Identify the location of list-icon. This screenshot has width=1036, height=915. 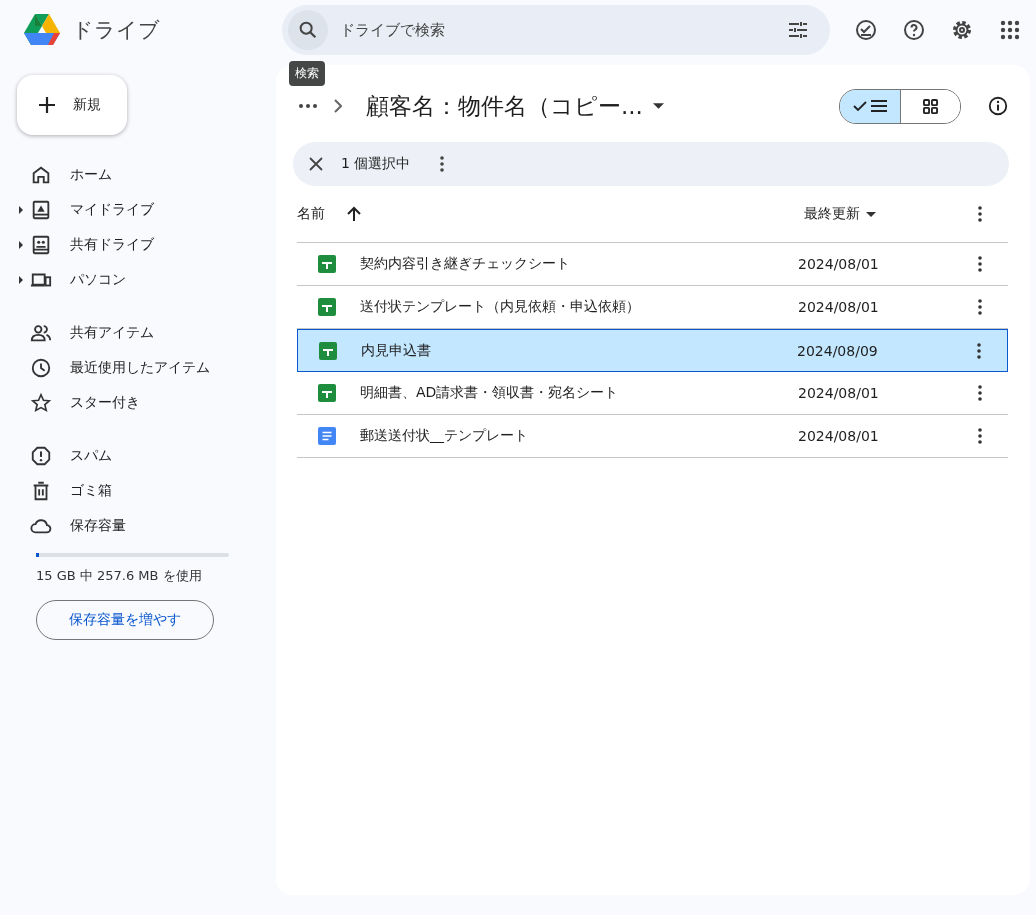
(879, 106).